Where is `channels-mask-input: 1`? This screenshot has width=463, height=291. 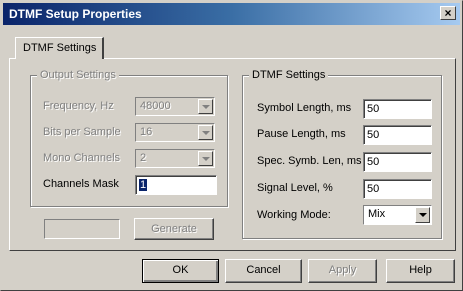 channels-mask-input: 1 is located at coordinates (176, 185).